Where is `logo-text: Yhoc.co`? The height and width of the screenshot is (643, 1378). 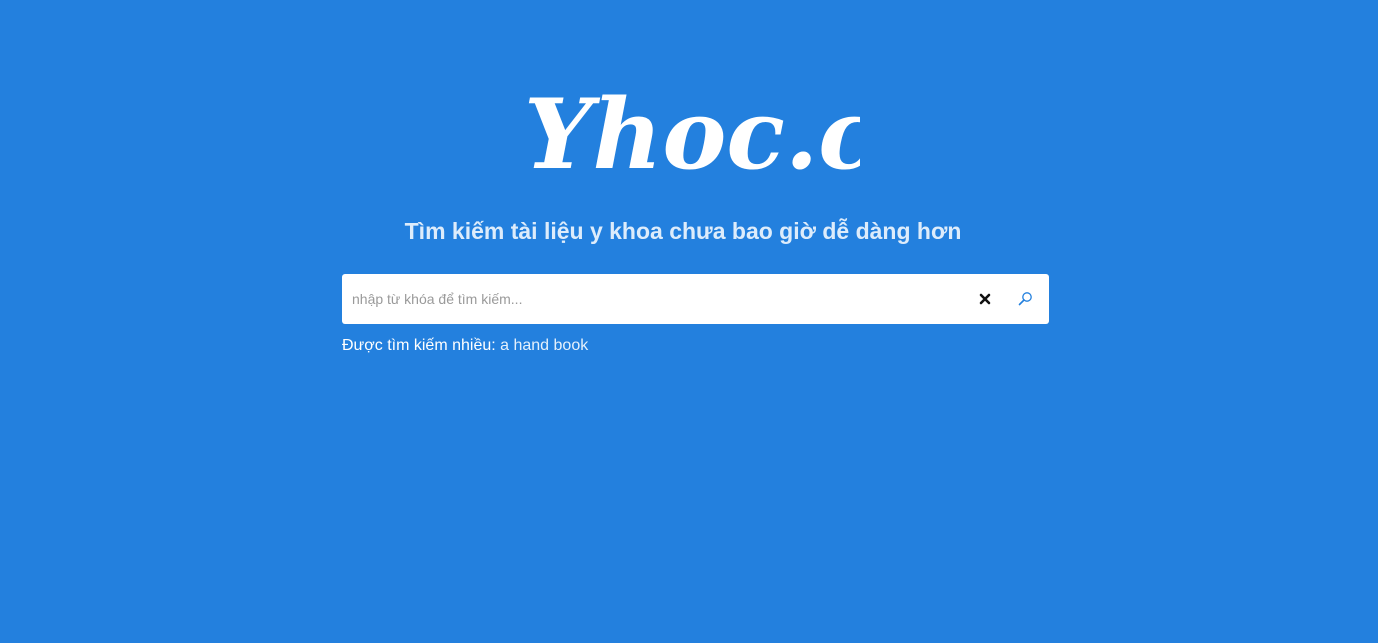 logo-text: Yhoc.co is located at coordinates (692, 135).